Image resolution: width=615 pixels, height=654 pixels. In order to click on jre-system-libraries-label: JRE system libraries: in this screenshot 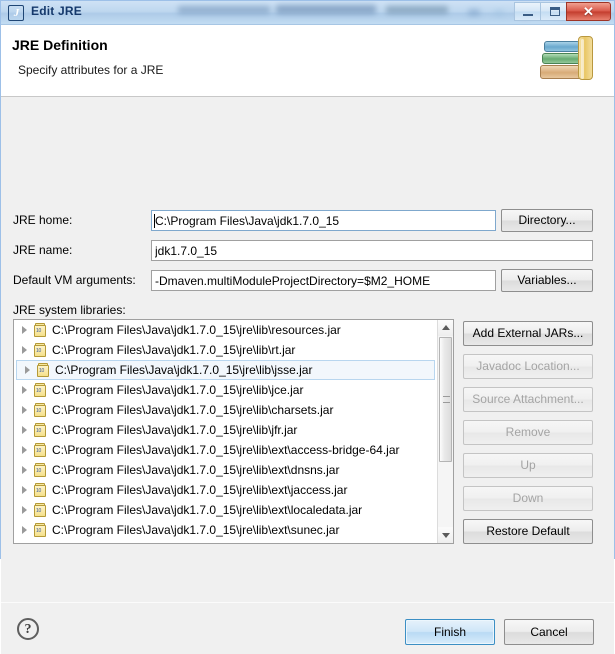, I will do `click(69, 310)`.